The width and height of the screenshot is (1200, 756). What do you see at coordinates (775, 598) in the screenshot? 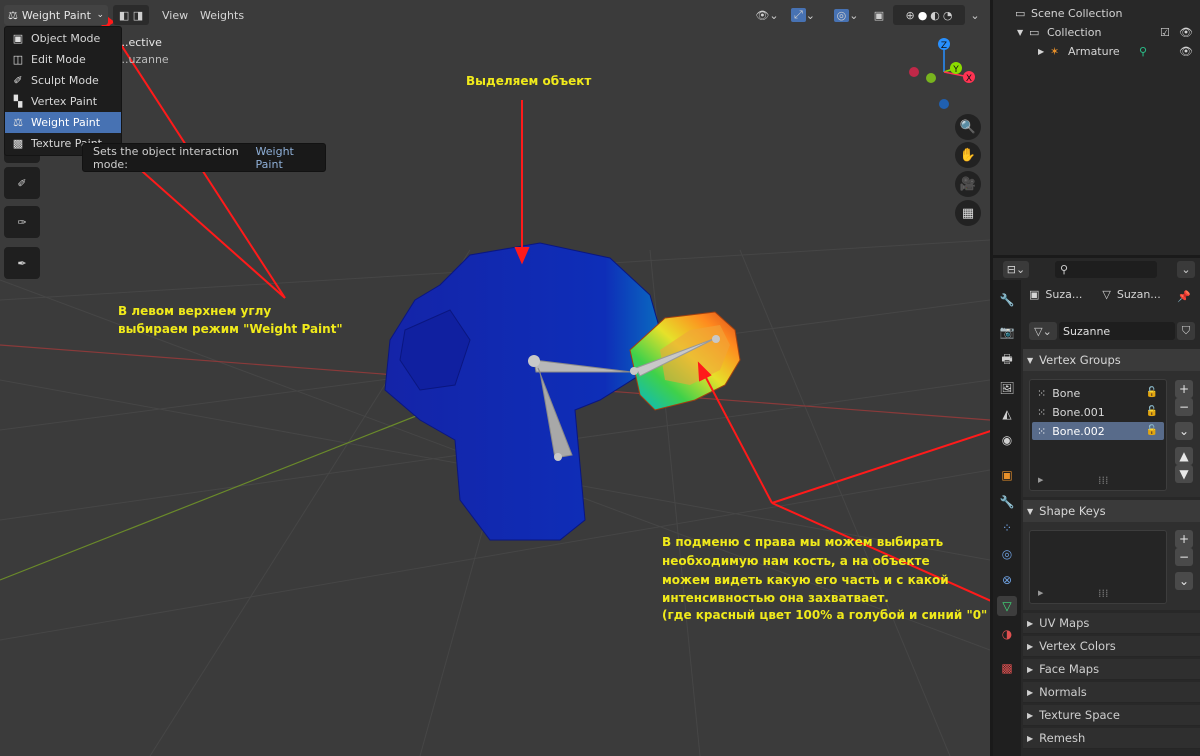
I see `annotation-submenu-4: интенсивностью она захватвает.` at bounding box center [775, 598].